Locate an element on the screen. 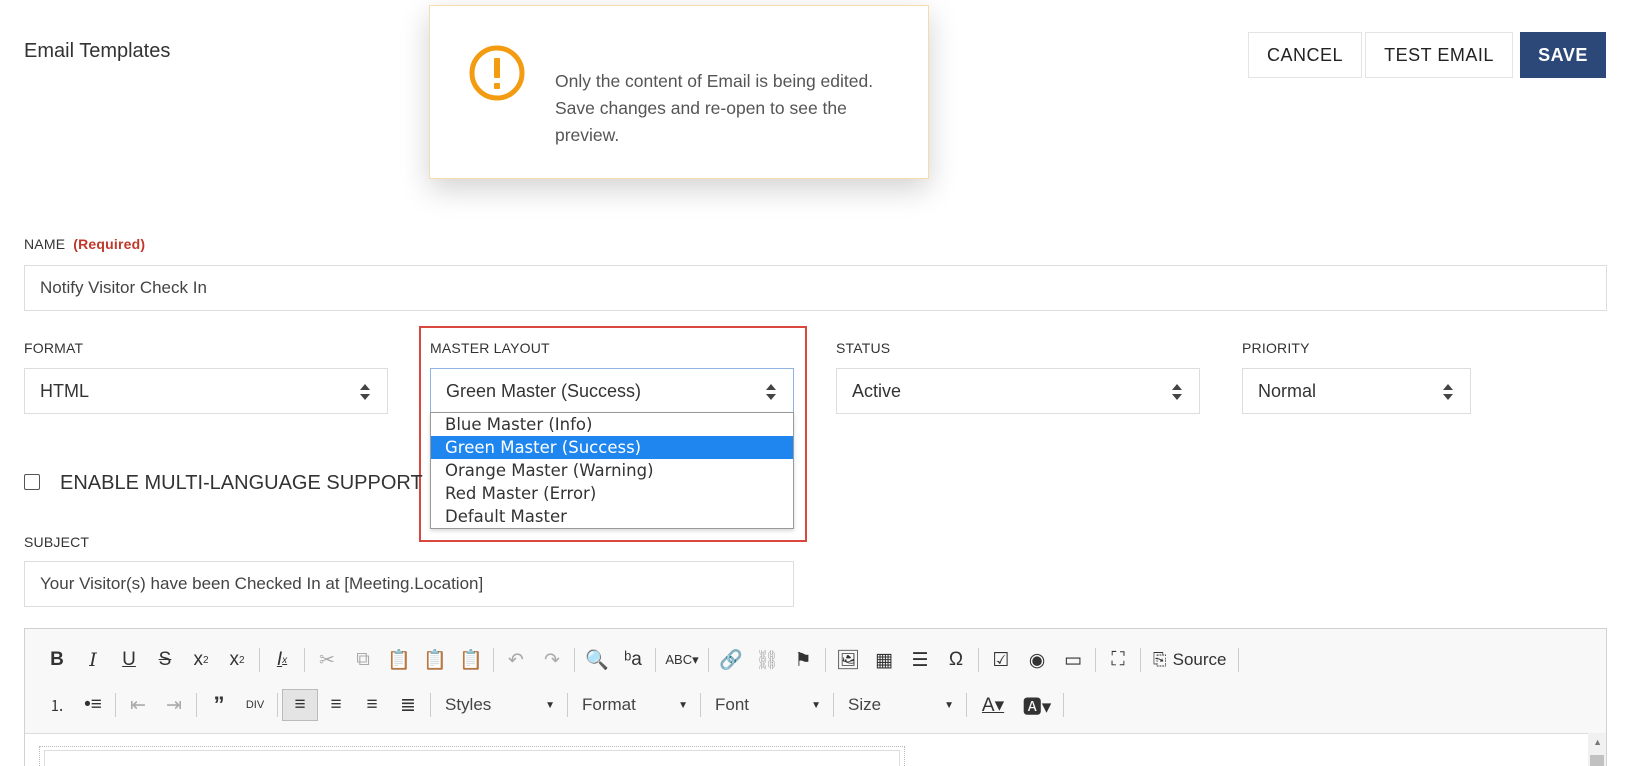 Image resolution: width=1640 pixels, height=766 pixels. spellcheck-icon: ABC▾ is located at coordinates (682, 660).